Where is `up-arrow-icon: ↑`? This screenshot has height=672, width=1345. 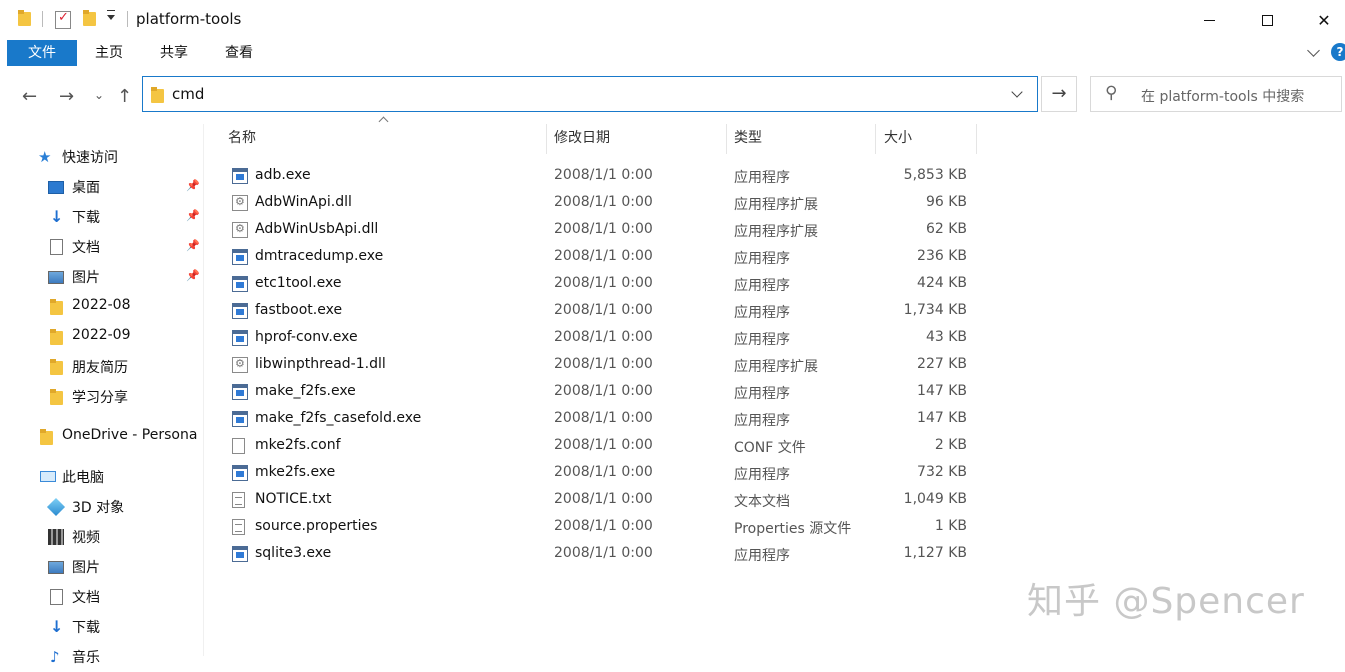 up-arrow-icon: ↑ is located at coordinates (124, 96).